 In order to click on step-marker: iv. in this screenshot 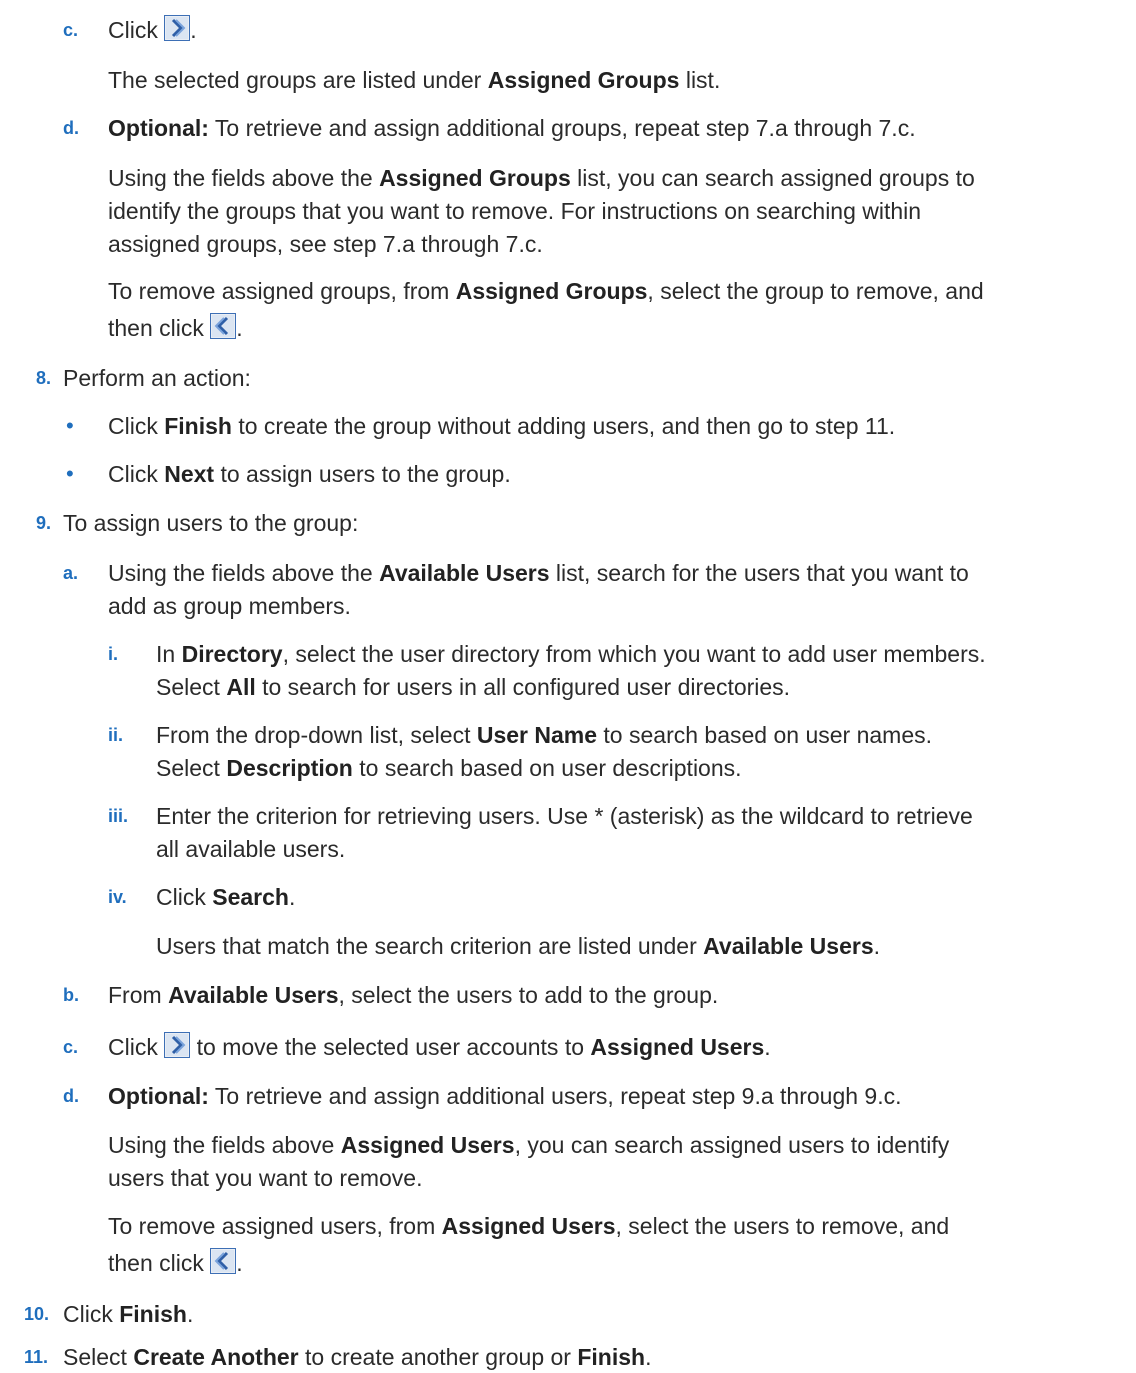, I will do `click(117, 897)`.